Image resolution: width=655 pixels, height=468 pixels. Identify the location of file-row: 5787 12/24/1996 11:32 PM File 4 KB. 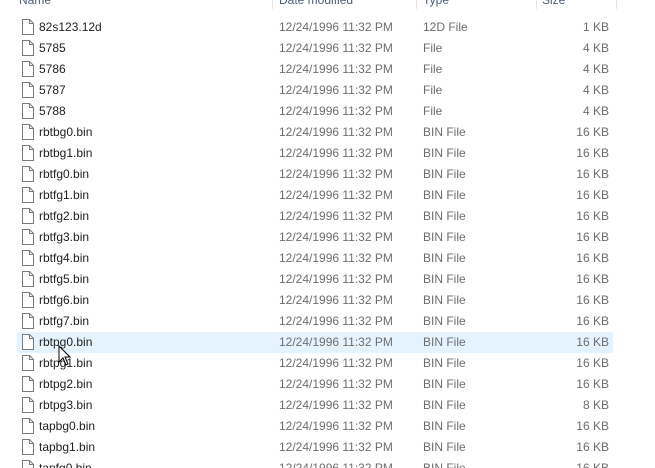
(327, 90).